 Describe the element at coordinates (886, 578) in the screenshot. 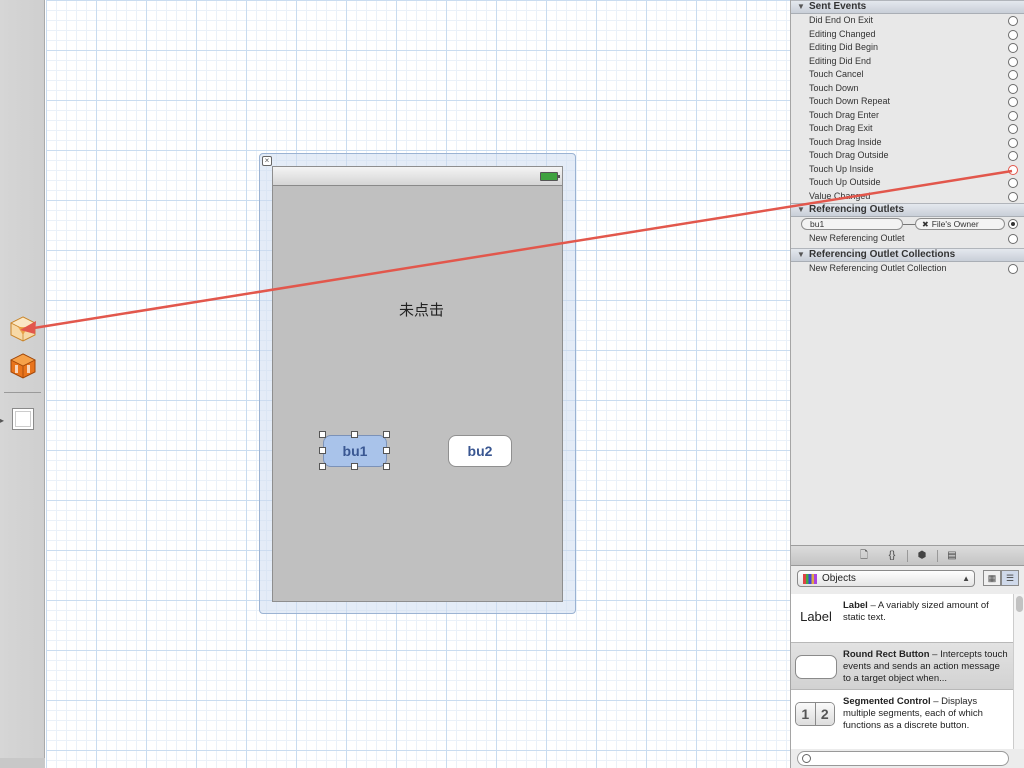

I see `library-category-select: Objects ▲` at that location.